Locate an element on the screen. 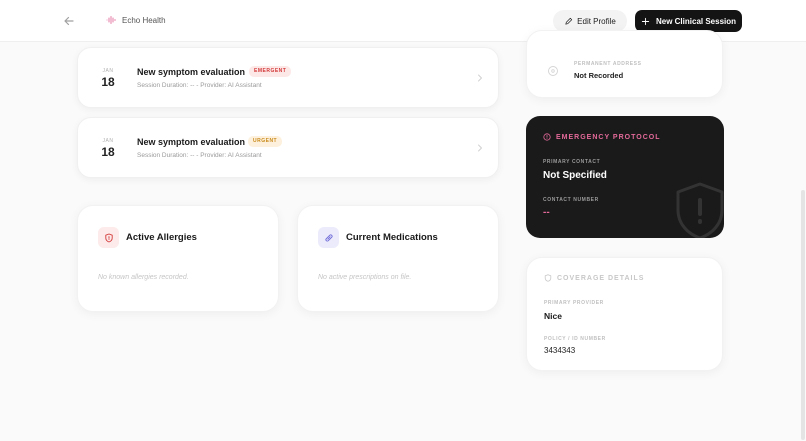 This screenshot has width=806, height=441. edit-profile-label: Edit Profile is located at coordinates (596, 21).